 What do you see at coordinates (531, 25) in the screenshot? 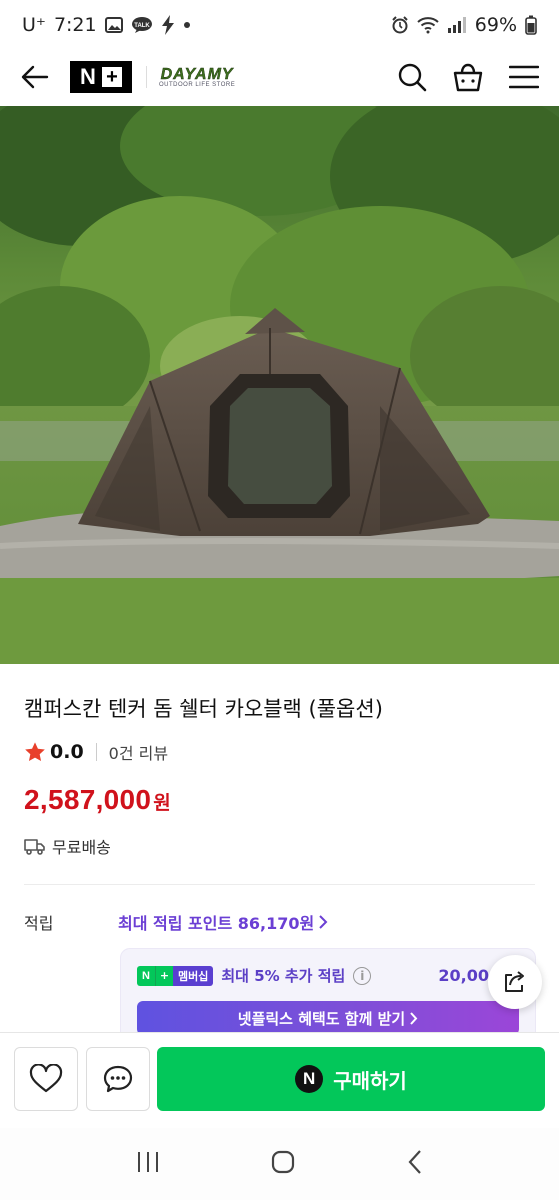
I see `battery-icon` at bounding box center [531, 25].